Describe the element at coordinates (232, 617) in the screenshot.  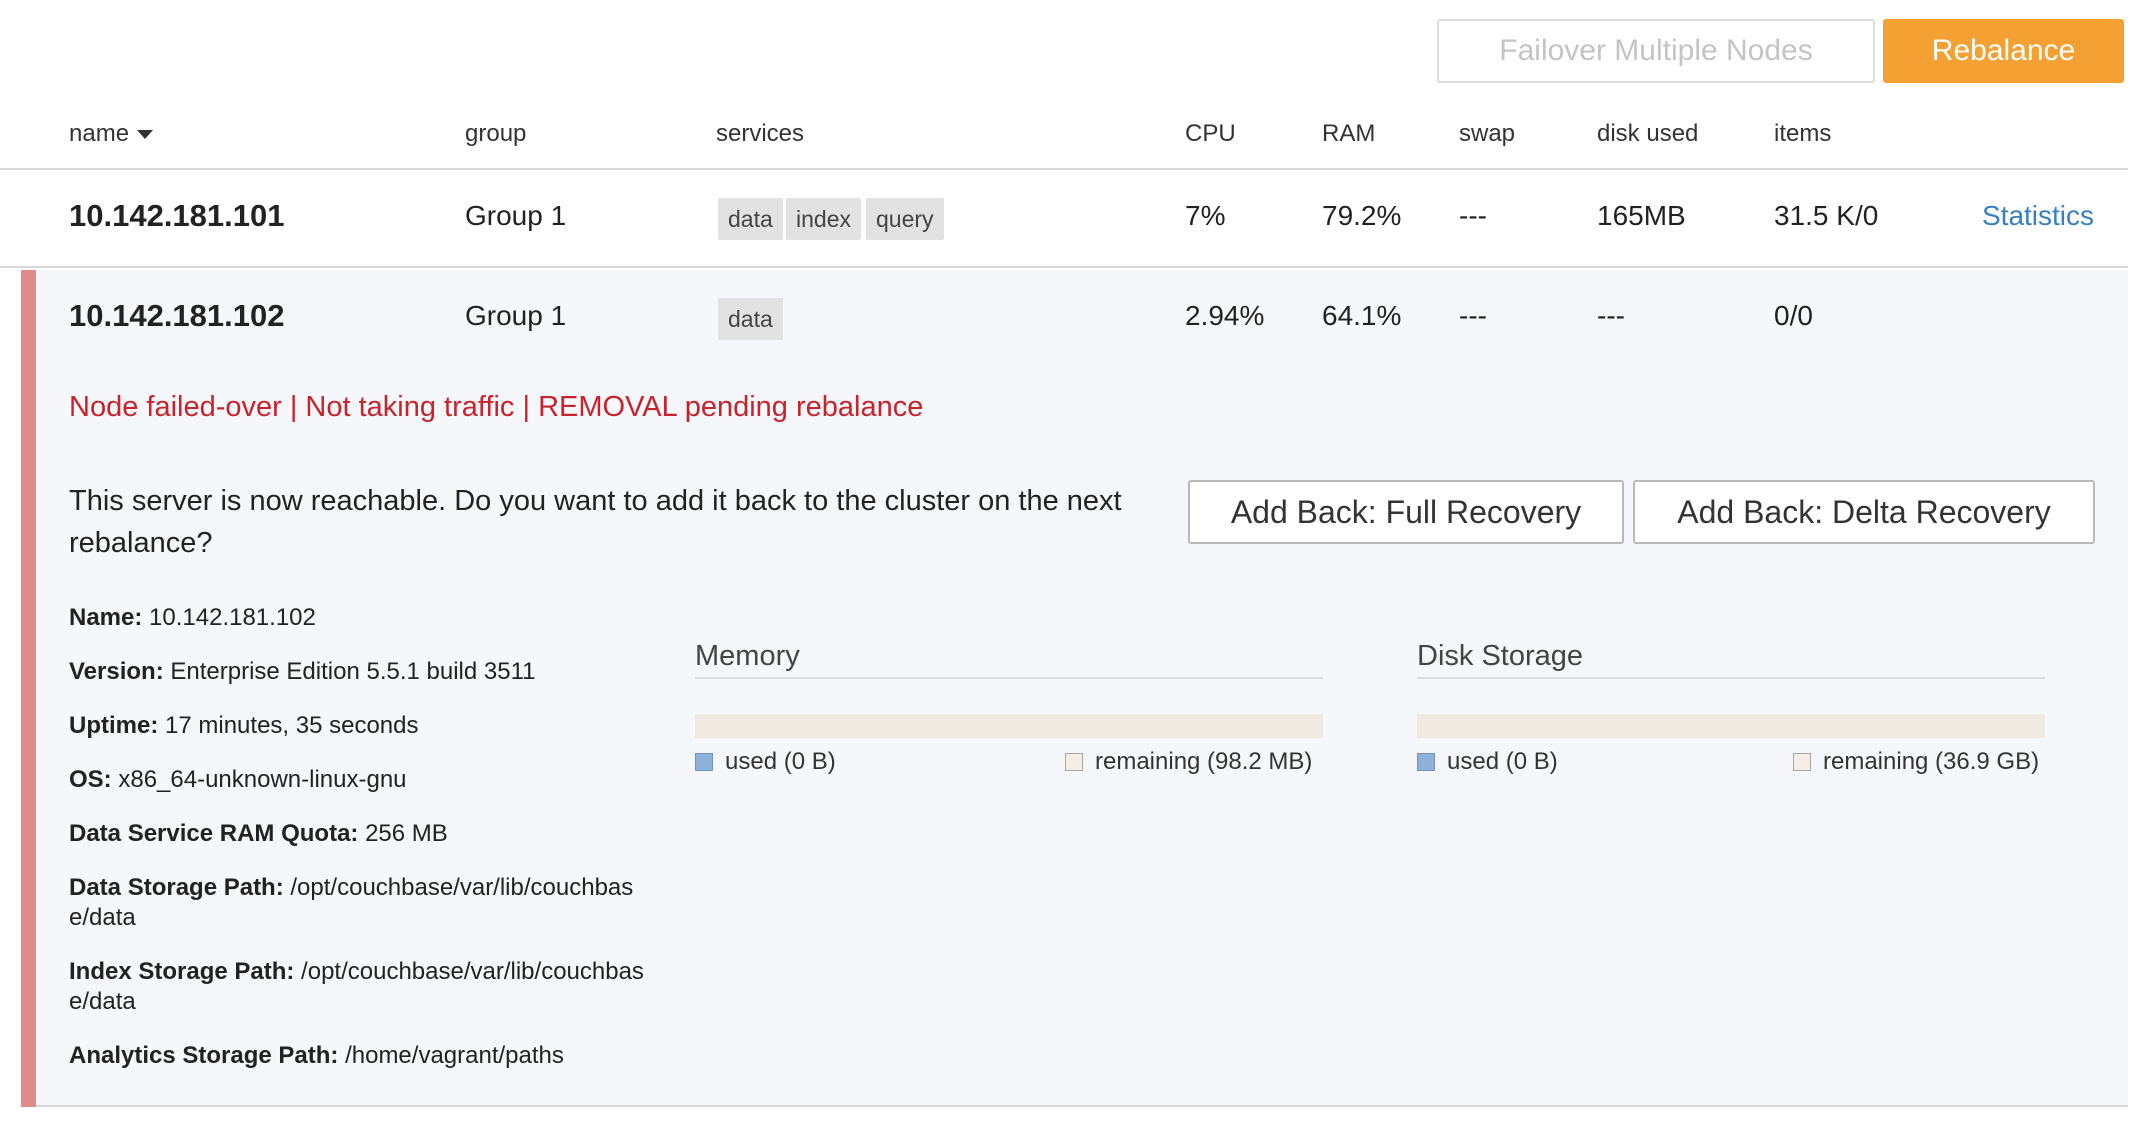
I see `detail-name-value: 10.142.181.102` at that location.